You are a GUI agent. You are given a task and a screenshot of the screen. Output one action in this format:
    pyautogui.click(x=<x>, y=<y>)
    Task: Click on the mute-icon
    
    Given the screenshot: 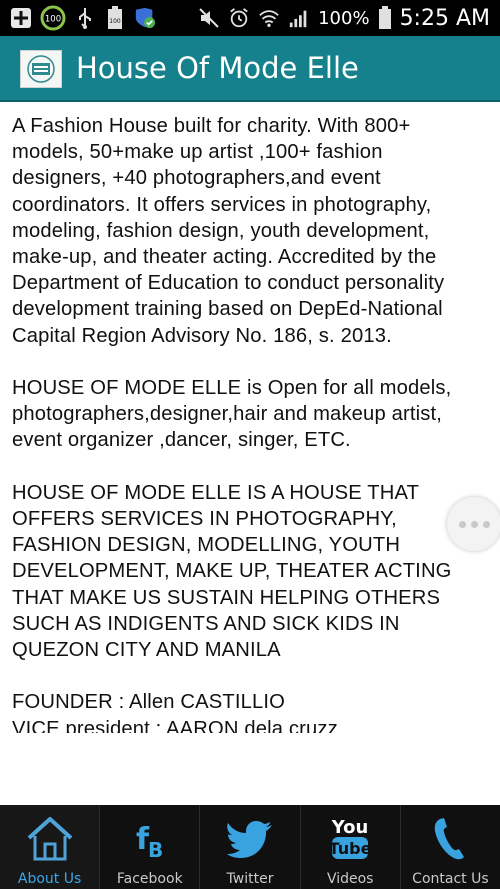 What is the action you would take?
    pyautogui.click(x=209, y=18)
    